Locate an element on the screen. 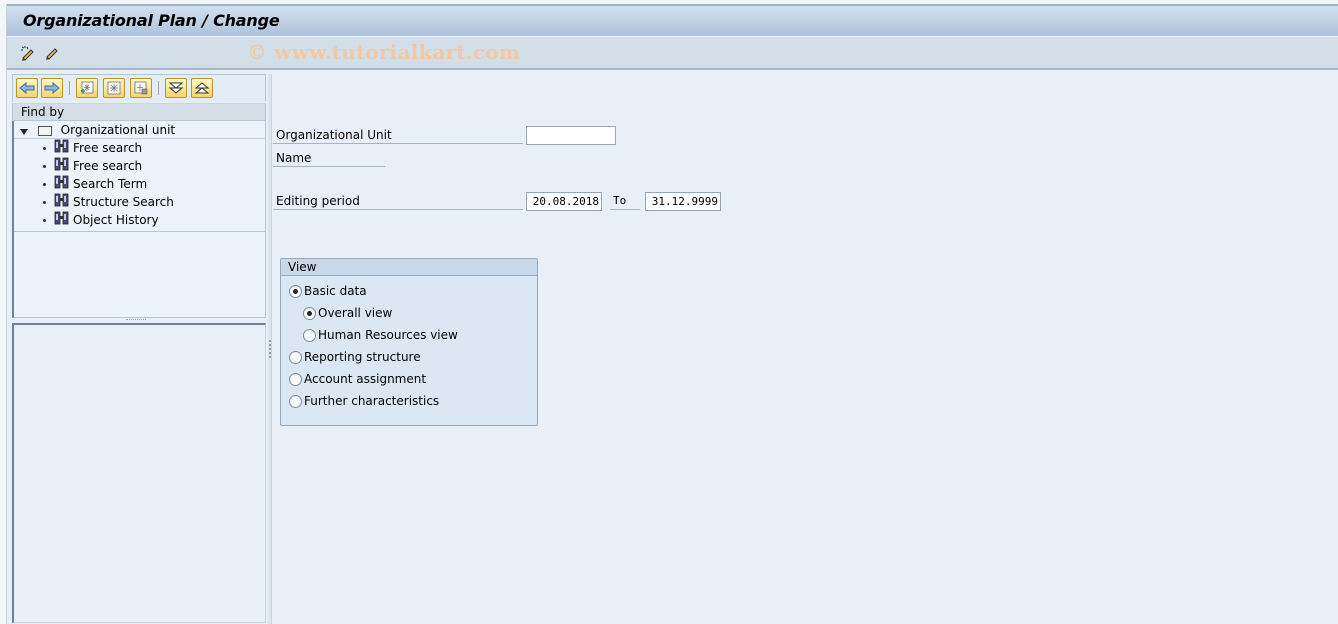 The image size is (1338, 624). radio-reporting-structure: Reporting structure is located at coordinates (355, 357).